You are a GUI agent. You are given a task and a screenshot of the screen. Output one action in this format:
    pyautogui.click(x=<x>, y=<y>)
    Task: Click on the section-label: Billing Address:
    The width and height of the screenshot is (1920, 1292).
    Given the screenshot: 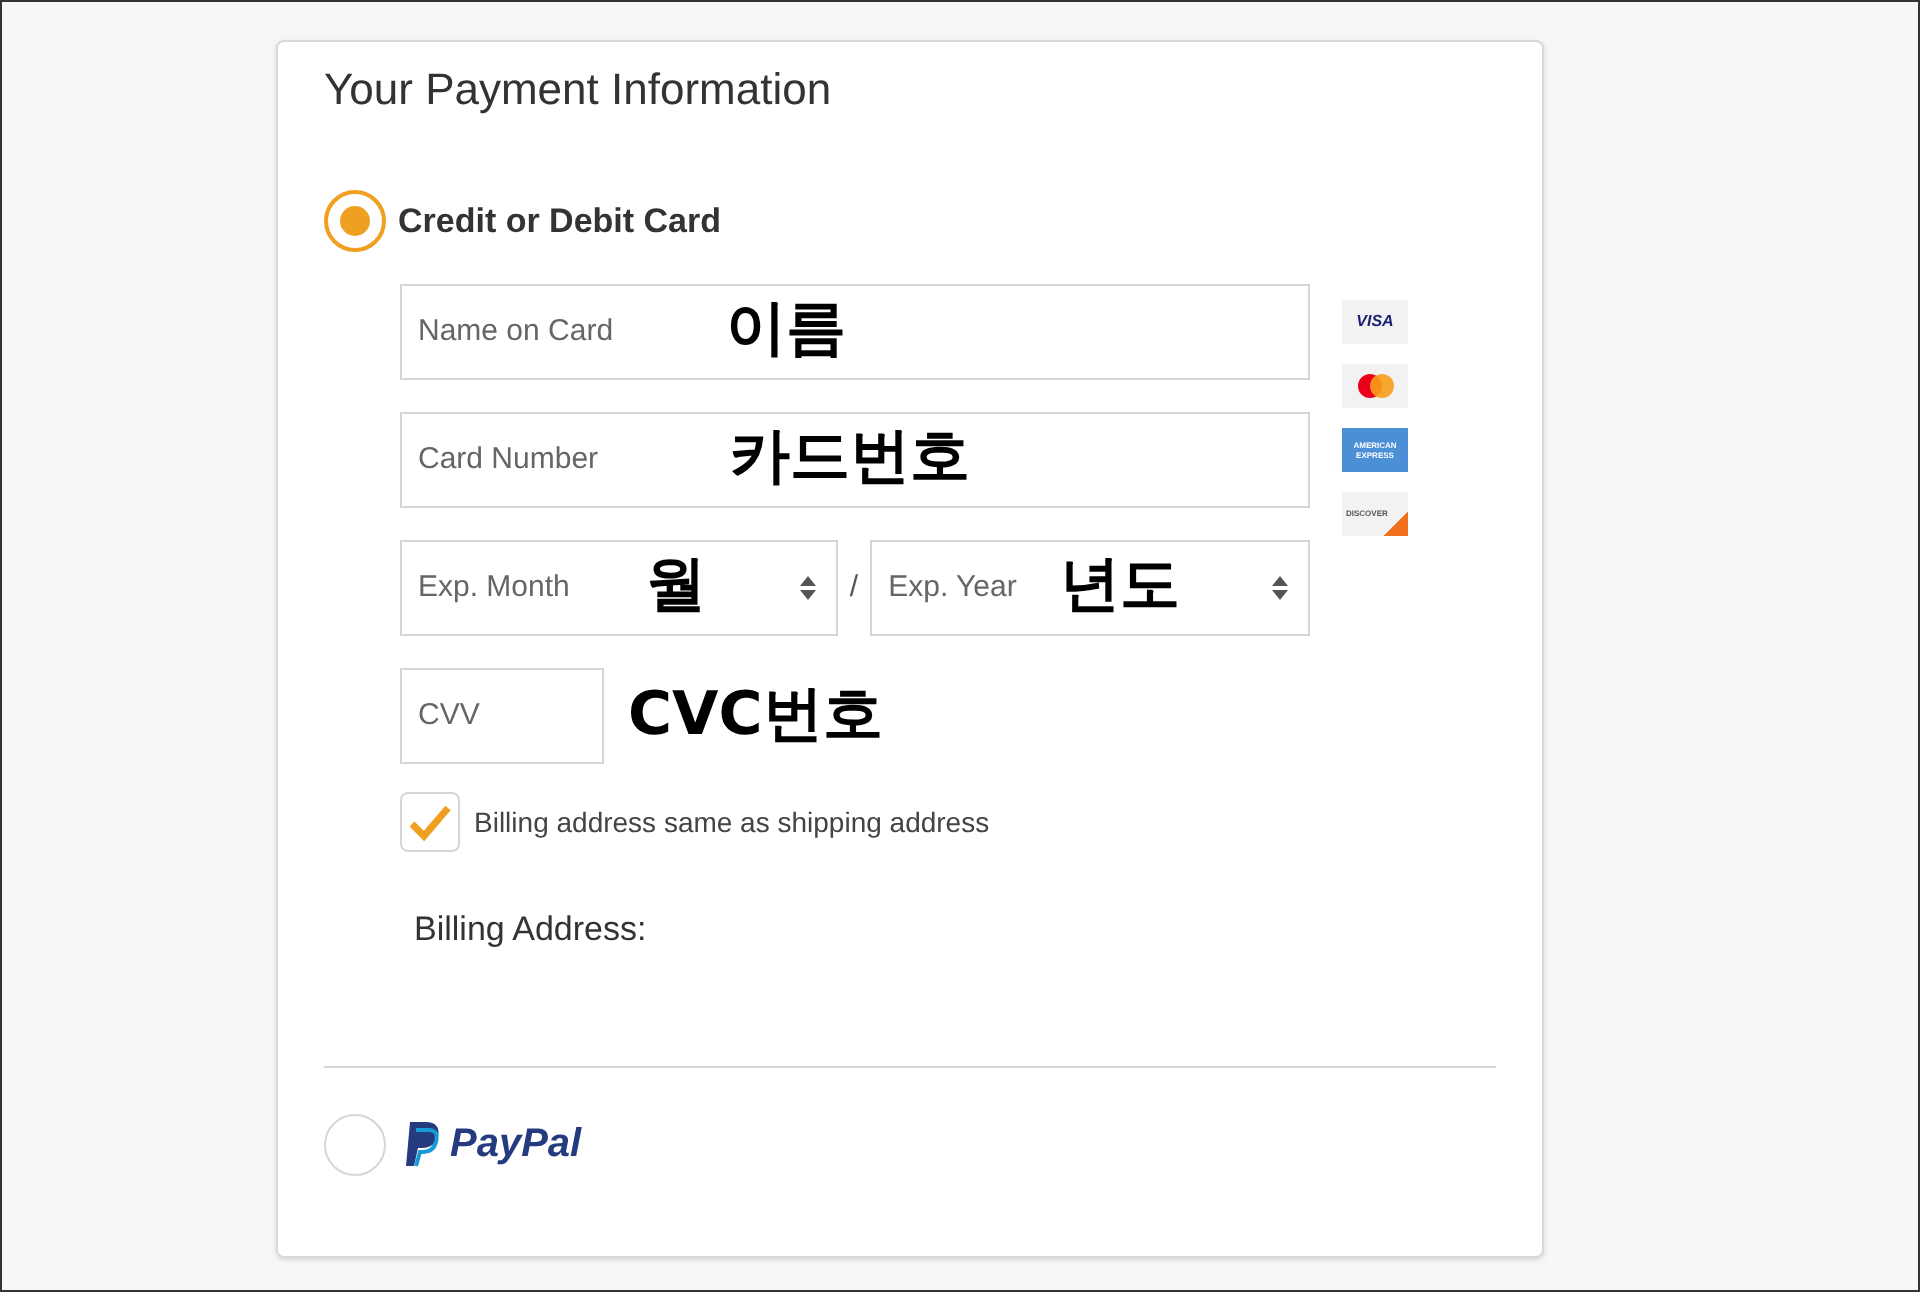 What is the action you would take?
    pyautogui.click(x=531, y=930)
    